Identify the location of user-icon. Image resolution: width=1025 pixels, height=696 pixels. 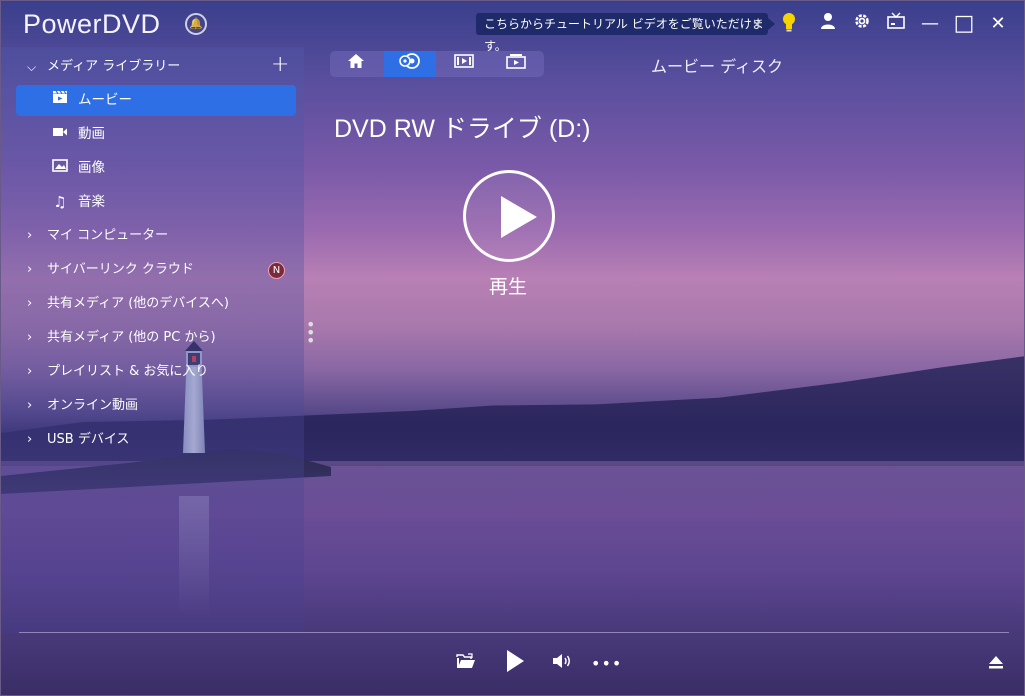
(828, 24).